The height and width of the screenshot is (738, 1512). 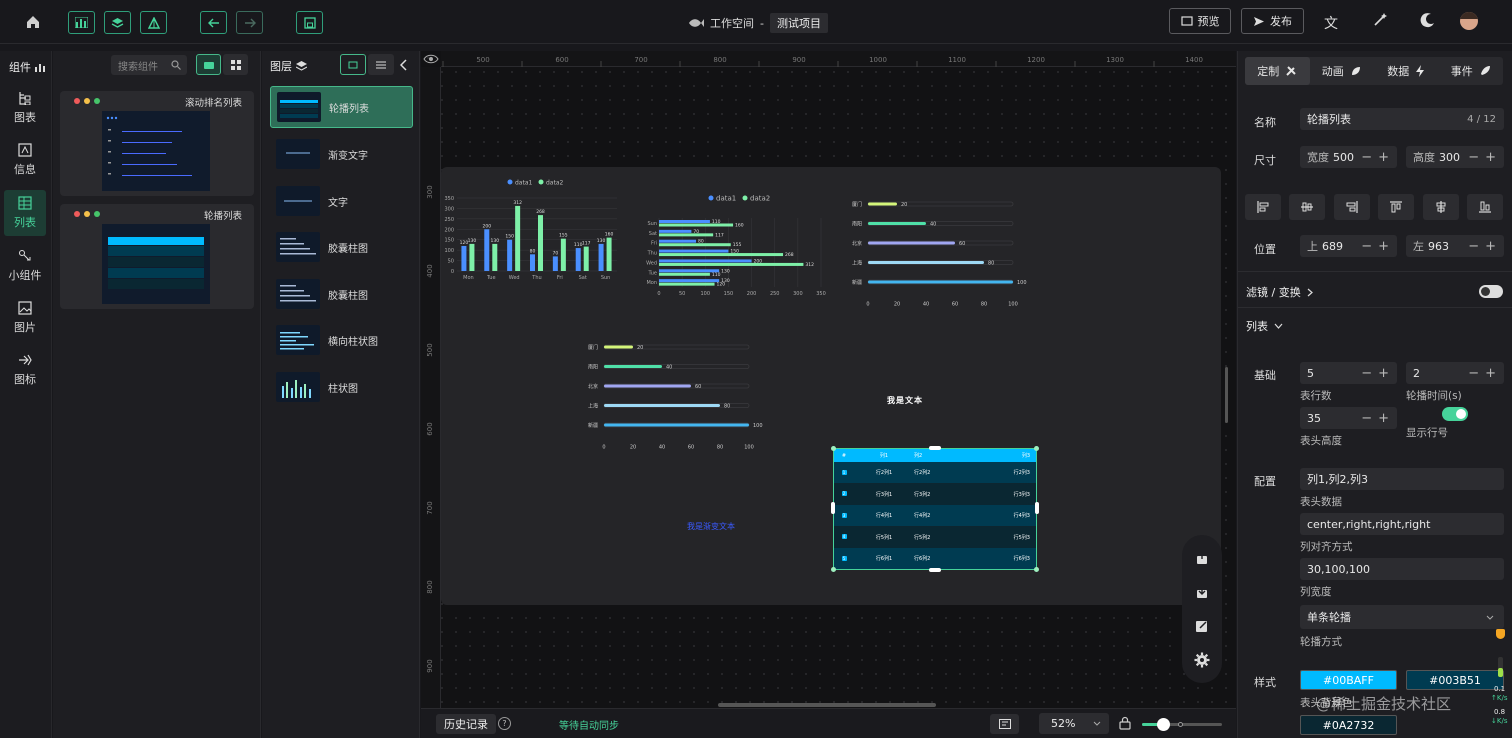 What do you see at coordinates (353, 64) in the screenshot?
I see `thumbnail-view-button` at bounding box center [353, 64].